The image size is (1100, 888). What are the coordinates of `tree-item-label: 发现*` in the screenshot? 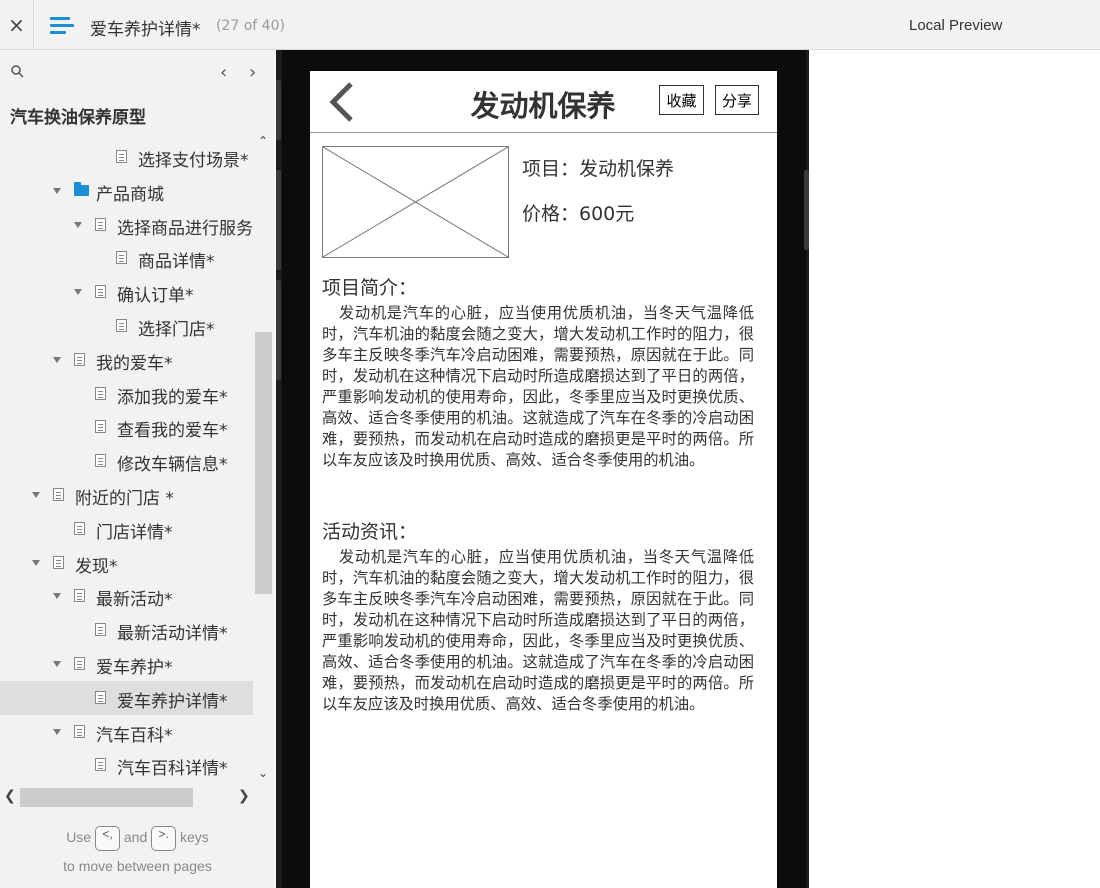 It's located at (96, 566).